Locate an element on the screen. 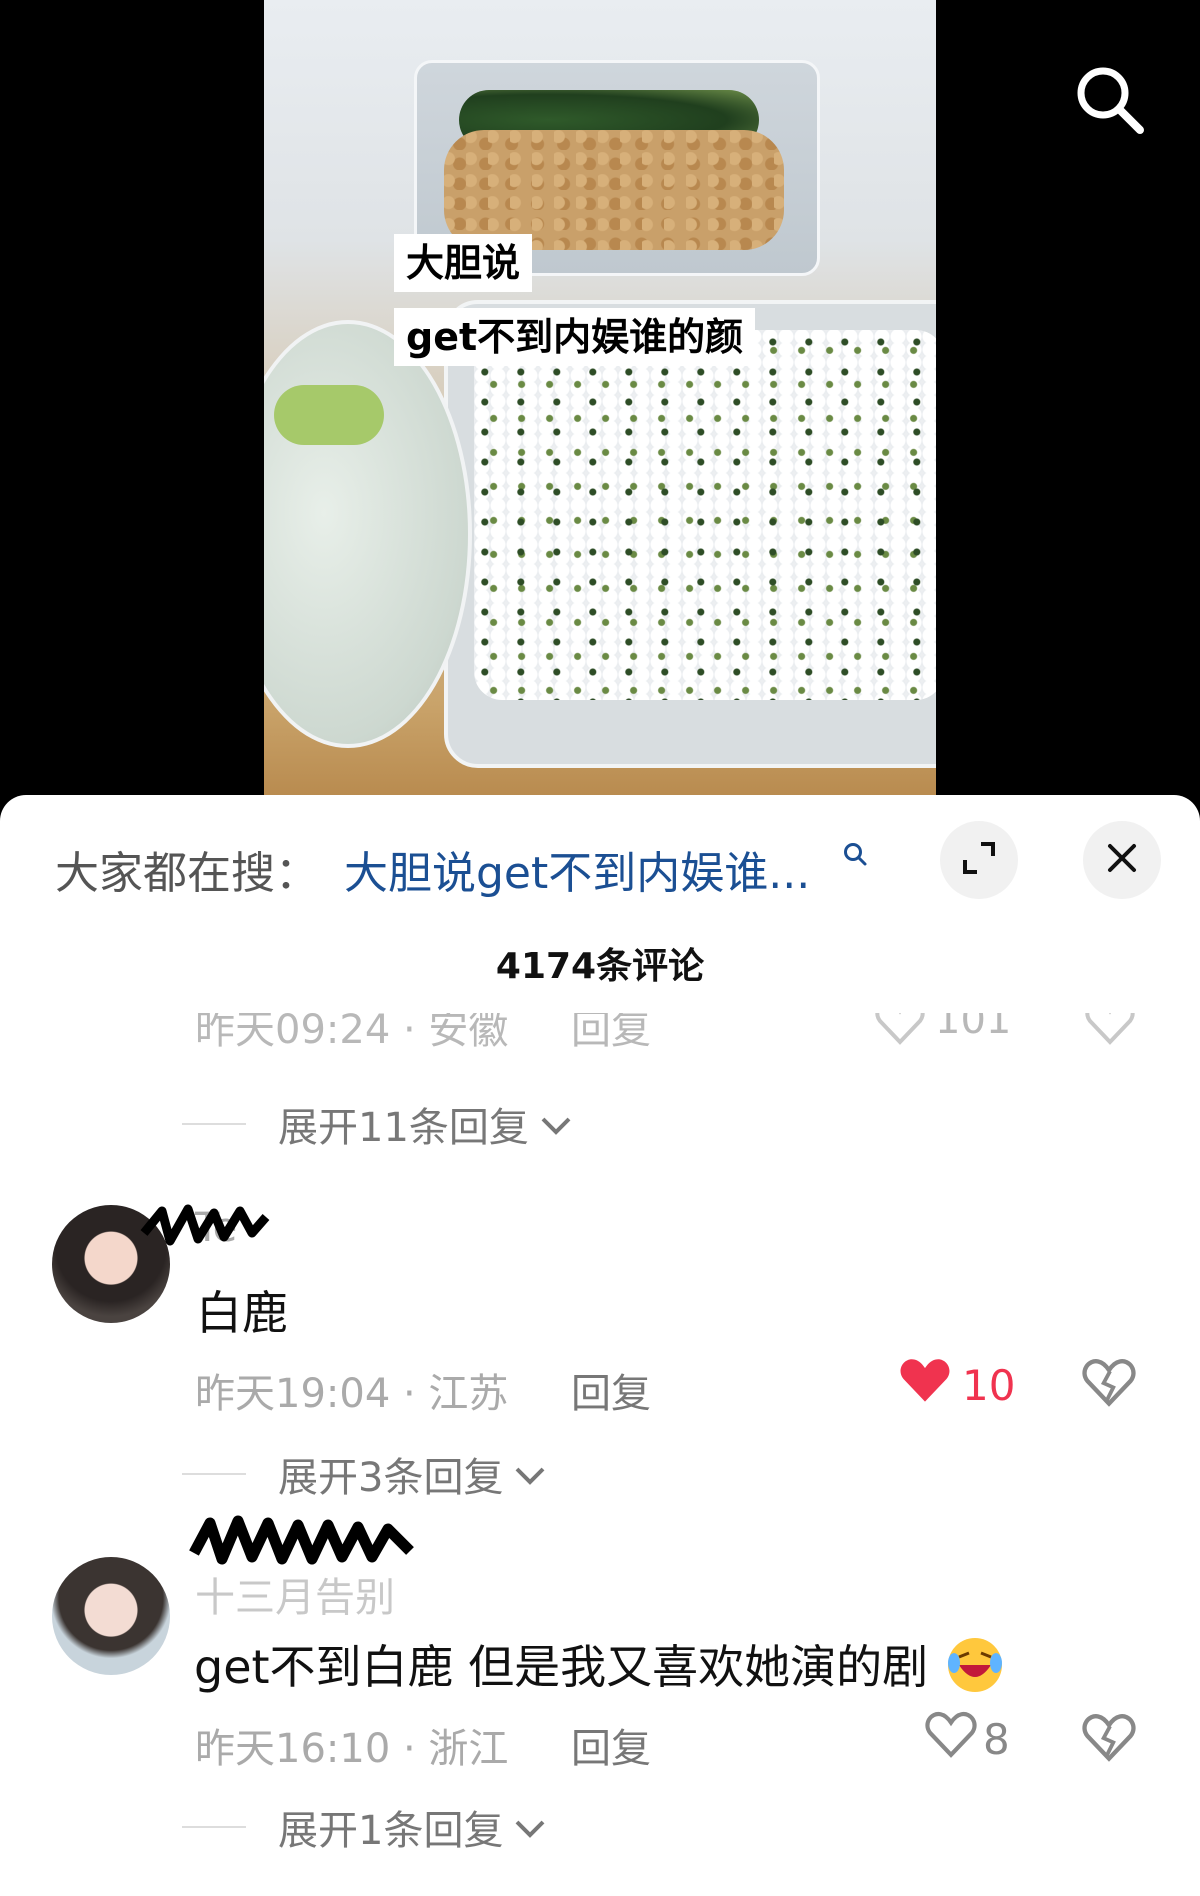  like-count: 10 is located at coordinates (989, 1385).